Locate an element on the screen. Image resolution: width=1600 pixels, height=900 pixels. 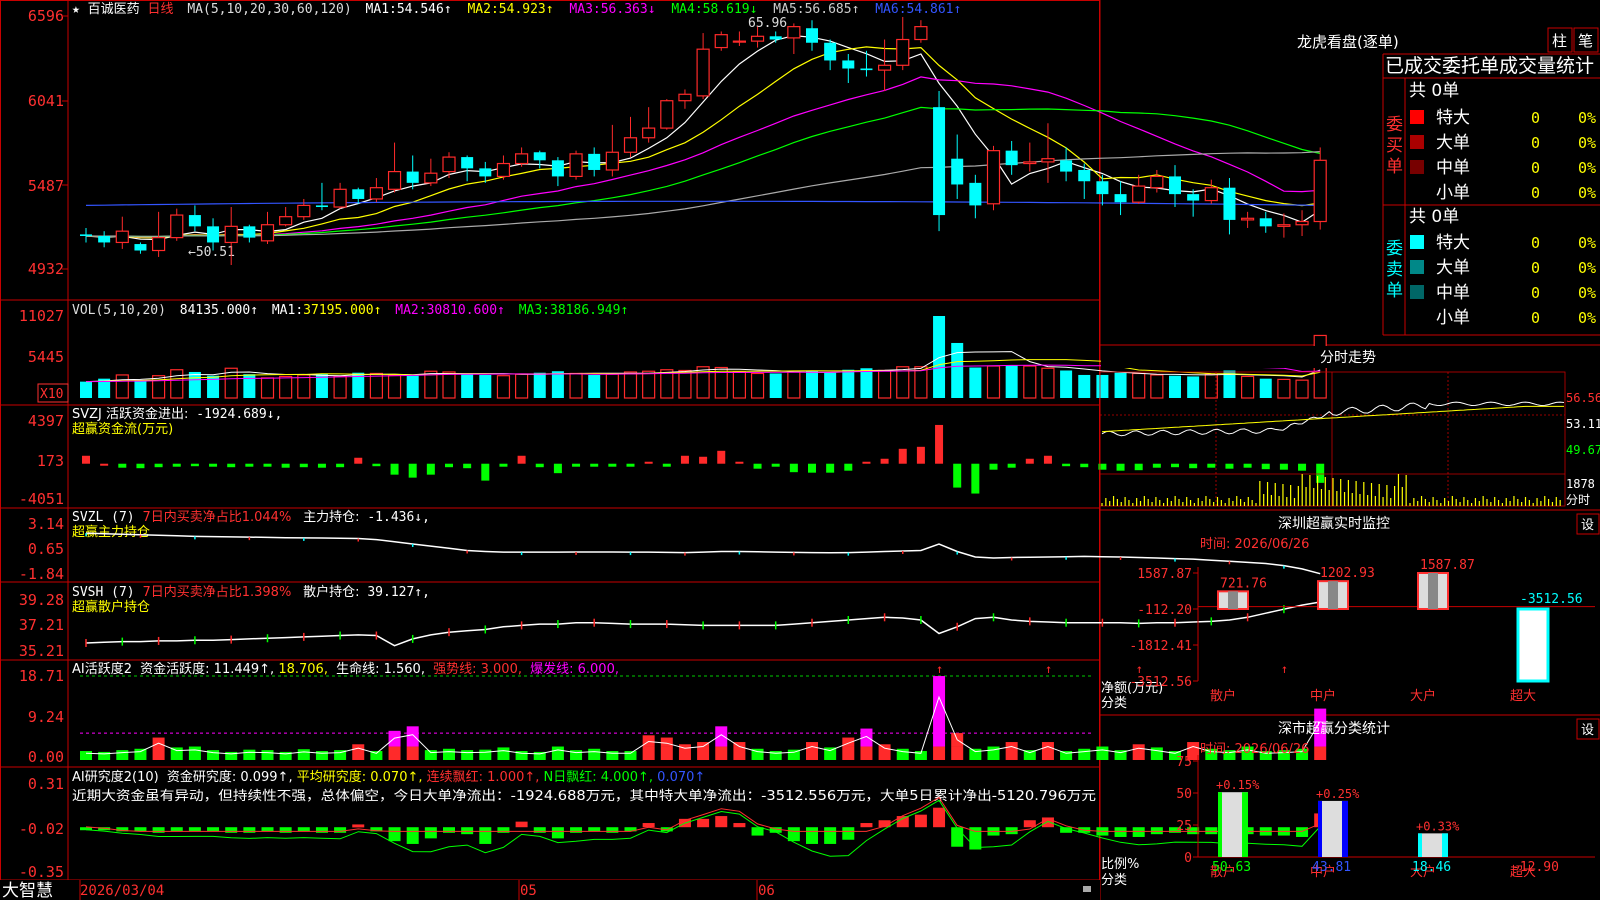
buy-total: 共 0单 is located at coordinates (1434, 91).